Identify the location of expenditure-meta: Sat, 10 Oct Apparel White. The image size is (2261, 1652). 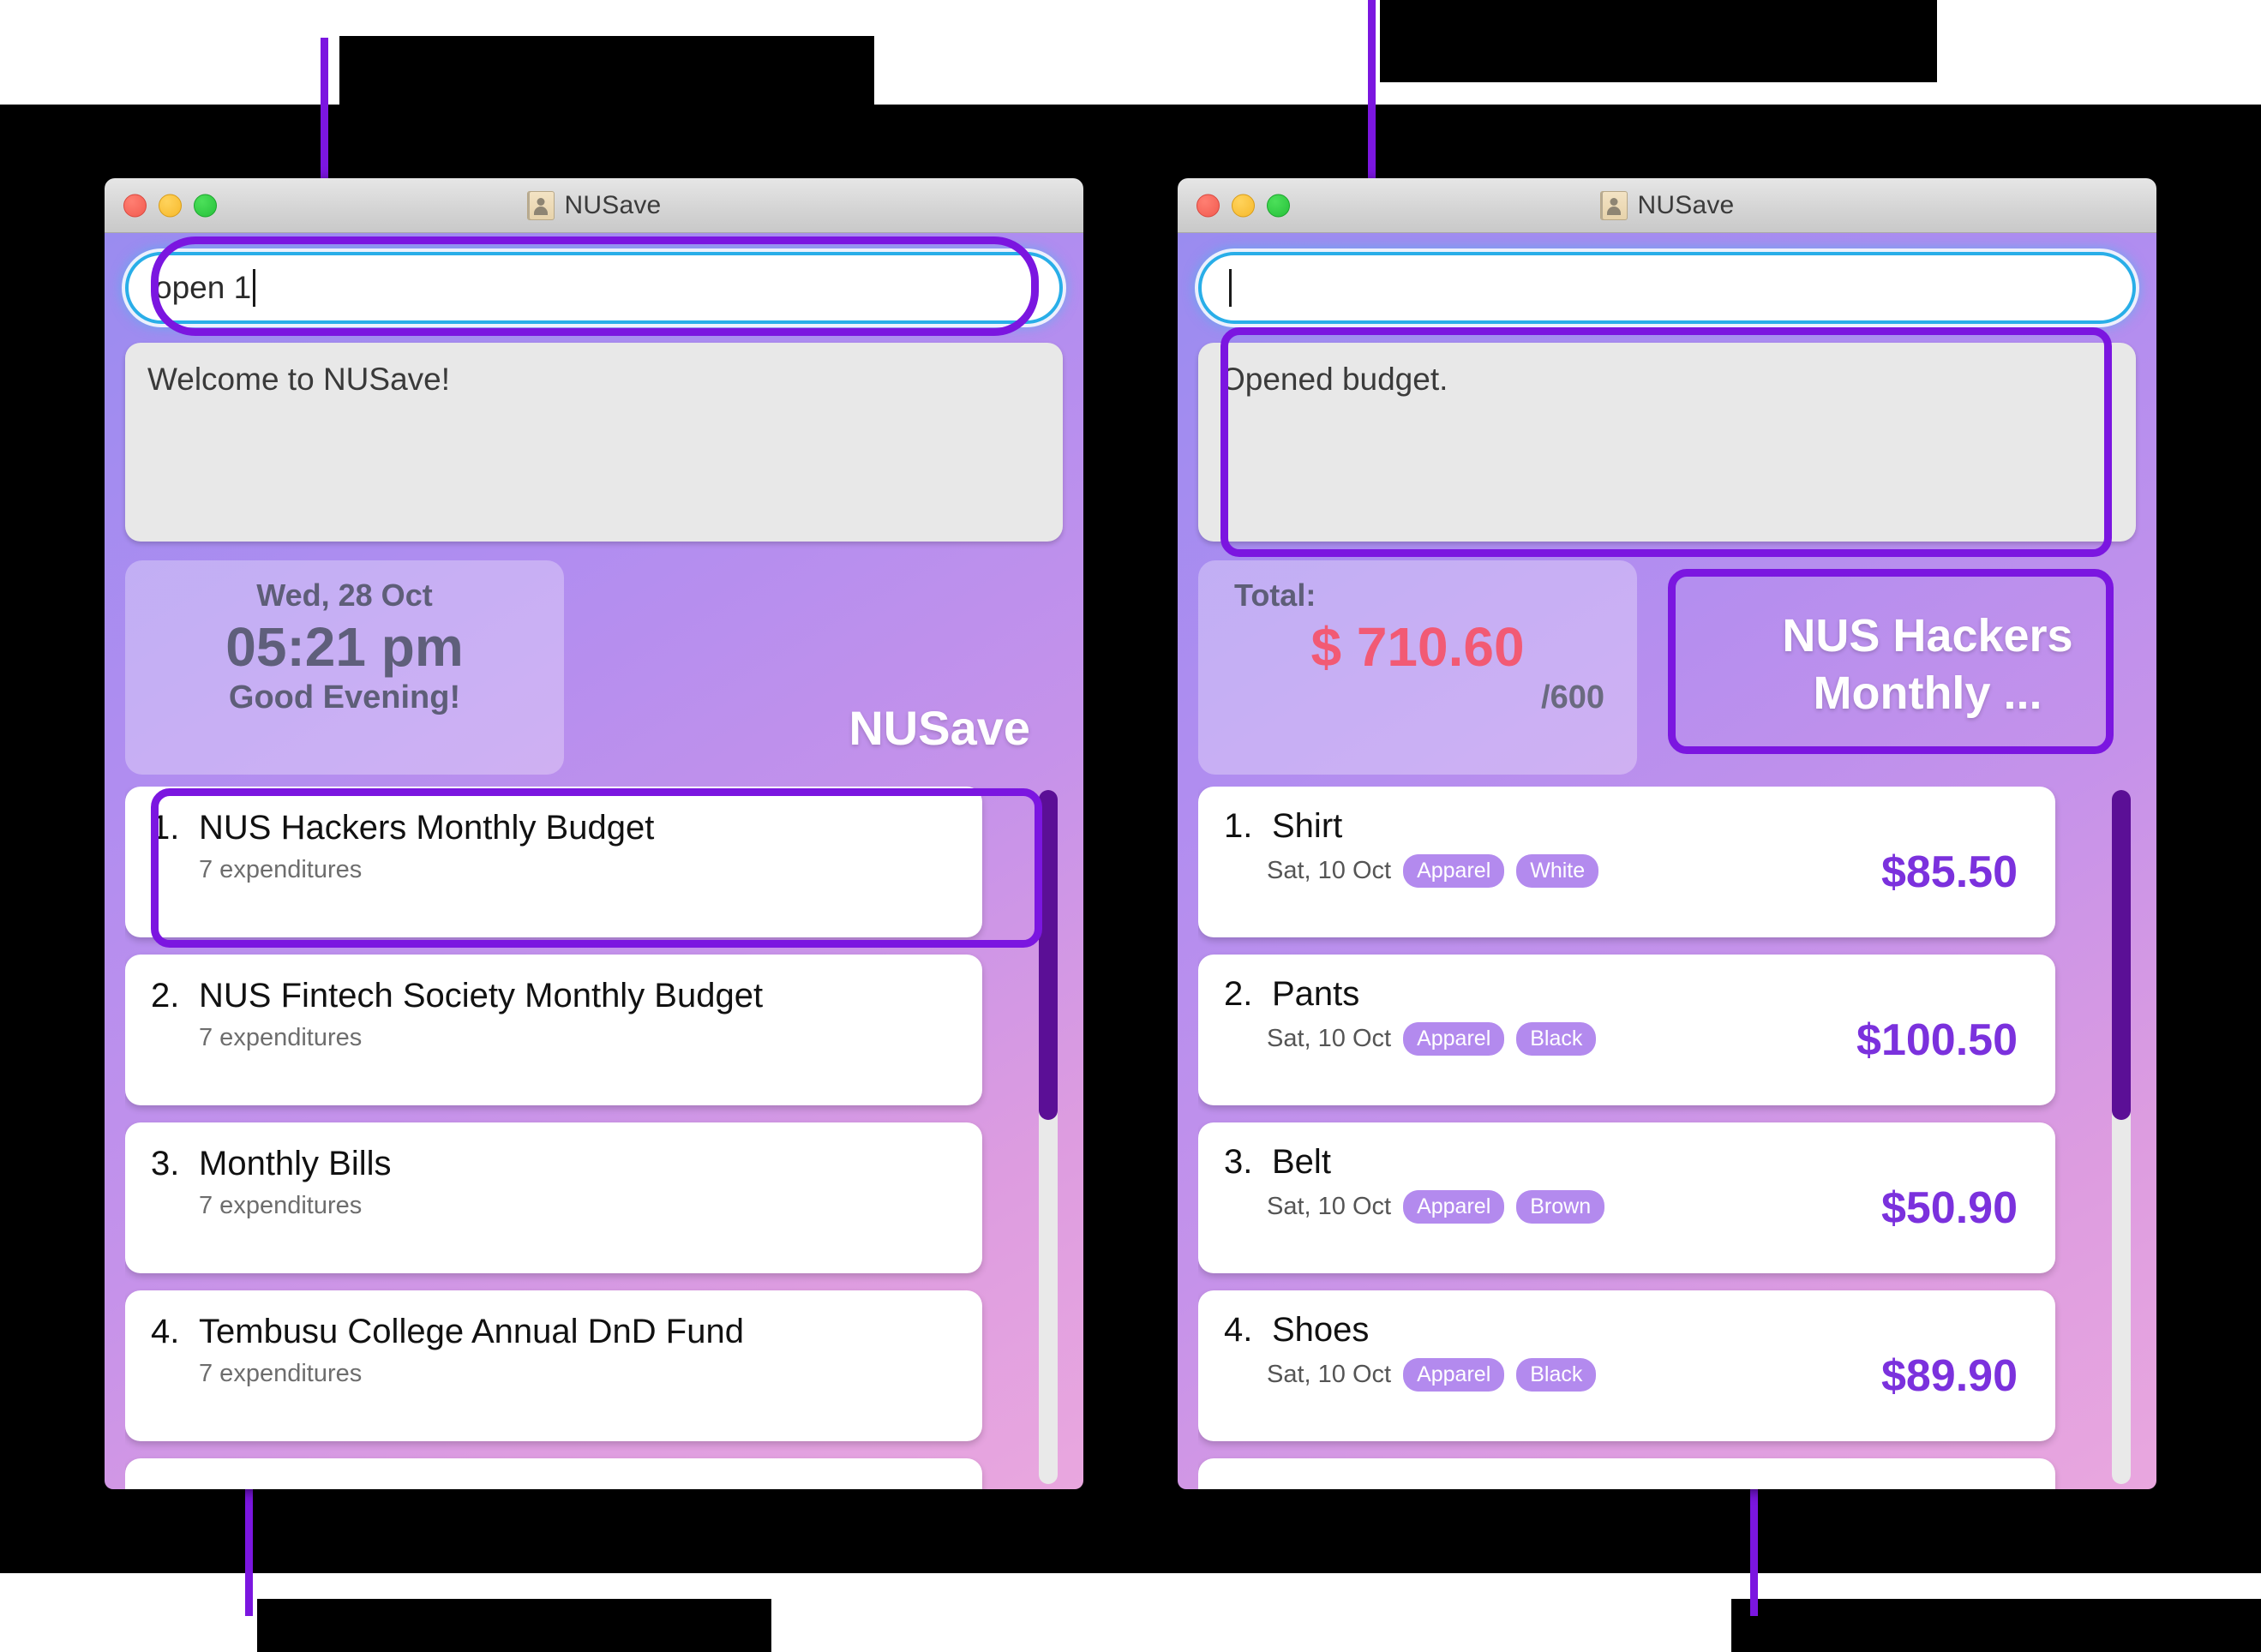
(1574, 871).